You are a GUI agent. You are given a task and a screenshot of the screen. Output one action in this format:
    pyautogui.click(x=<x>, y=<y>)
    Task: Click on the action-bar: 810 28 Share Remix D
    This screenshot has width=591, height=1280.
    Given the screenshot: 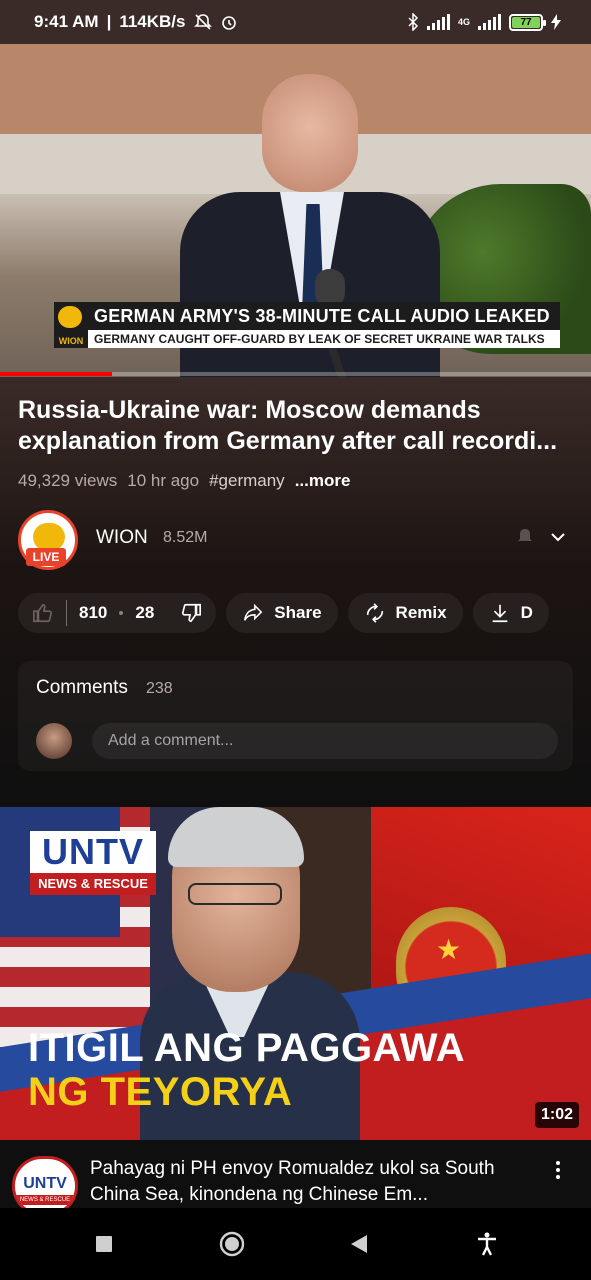 What is the action you would take?
    pyautogui.click(x=304, y=613)
    